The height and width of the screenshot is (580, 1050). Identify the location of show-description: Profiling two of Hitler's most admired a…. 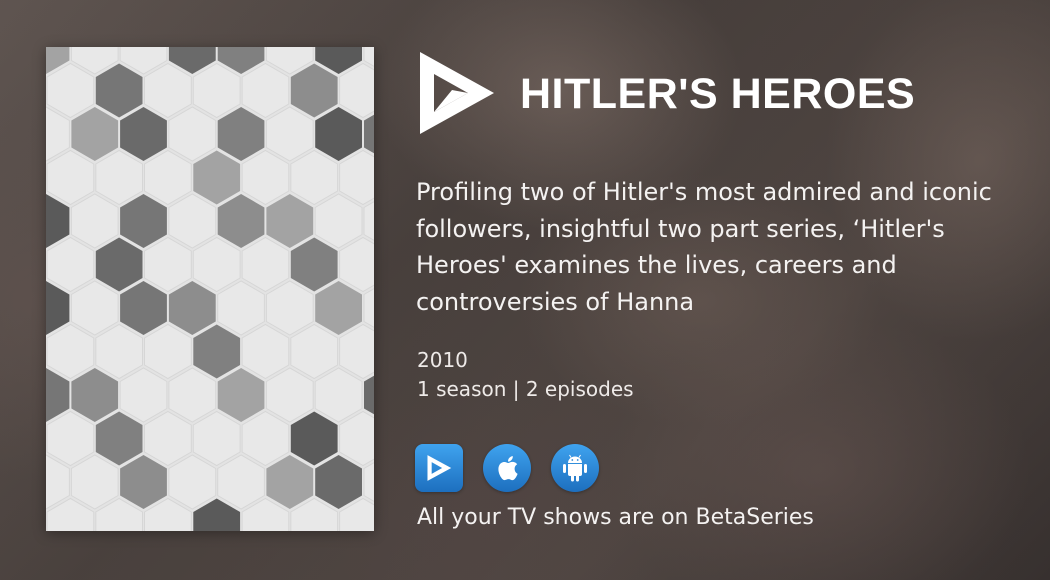
(704, 247).